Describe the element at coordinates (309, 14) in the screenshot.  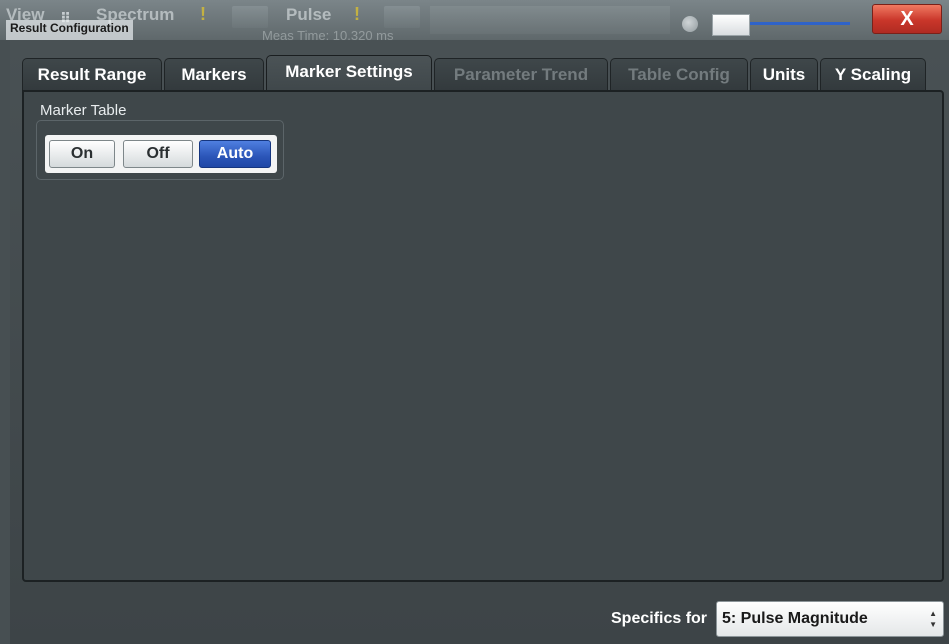
I see `bg-tab-pulse: Pulse` at that location.